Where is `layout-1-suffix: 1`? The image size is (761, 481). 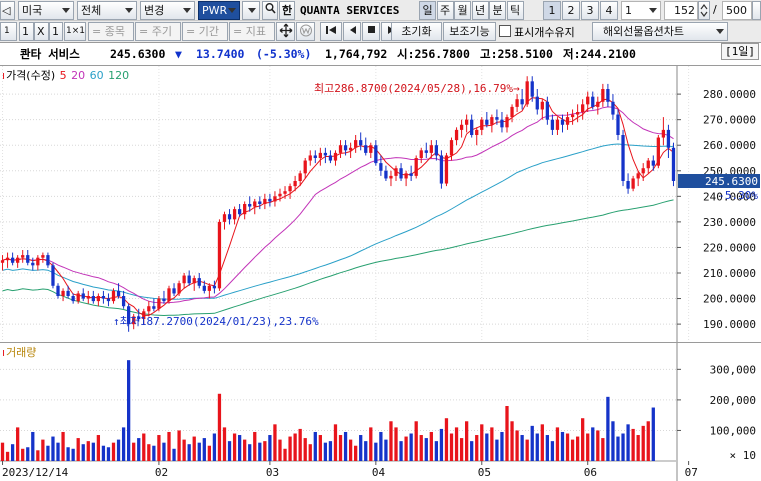 layout-1-suffix: 1 is located at coordinates (56, 31).